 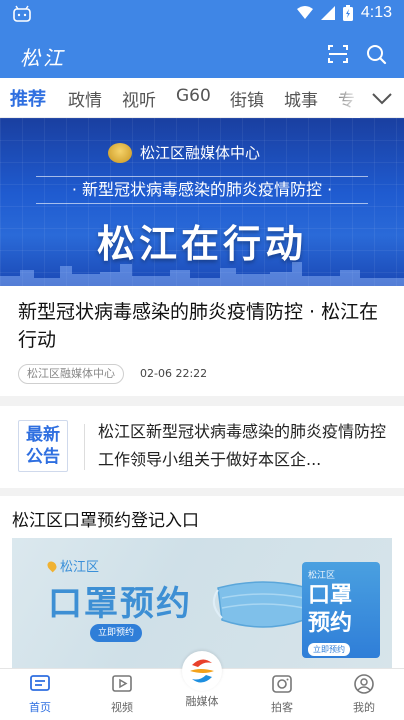 What do you see at coordinates (139, 98) in the screenshot?
I see `tab-audiovisual: 视听` at bounding box center [139, 98].